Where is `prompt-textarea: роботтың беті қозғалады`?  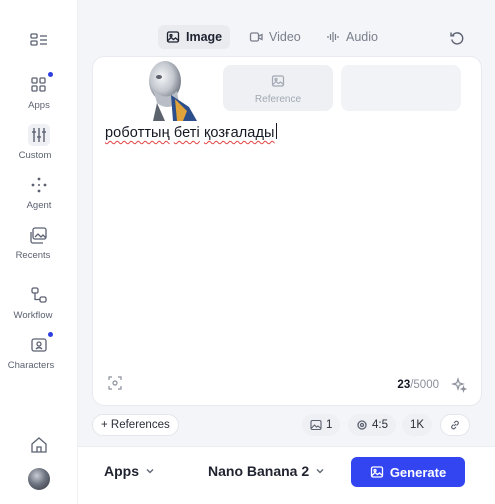
prompt-textarea: роботтың беті қозғалады is located at coordinates (191, 132).